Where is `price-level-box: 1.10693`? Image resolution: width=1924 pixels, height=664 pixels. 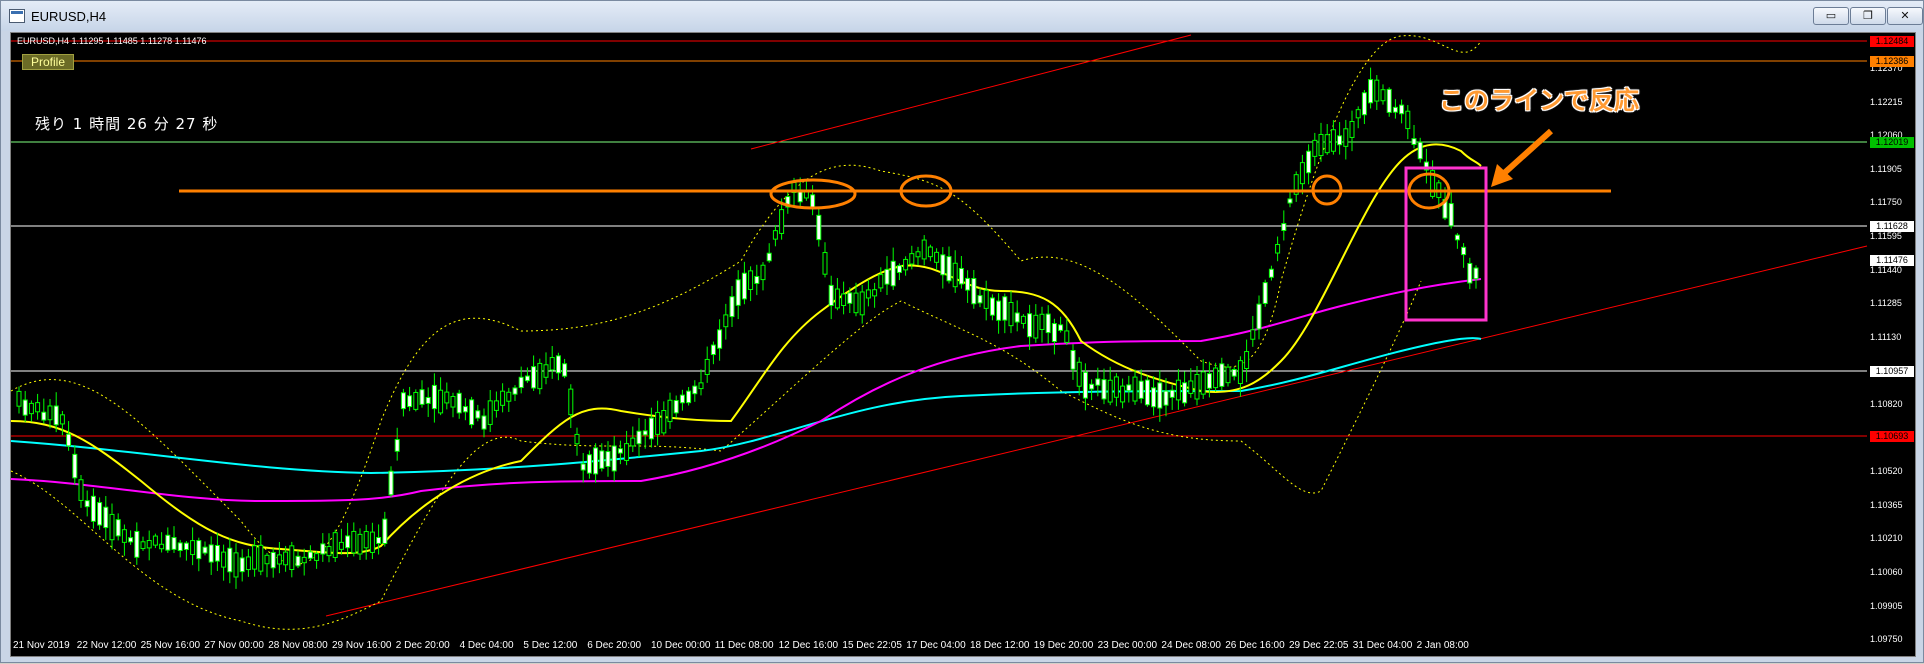 price-level-box: 1.10693 is located at coordinates (1892, 436).